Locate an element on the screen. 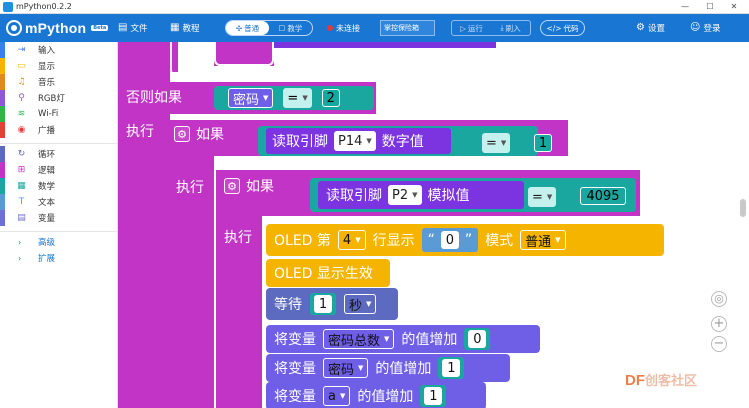 The height and width of the screenshot is (408, 749). sidebar-item-music: ♫ 音乐 is located at coordinates (58, 82).